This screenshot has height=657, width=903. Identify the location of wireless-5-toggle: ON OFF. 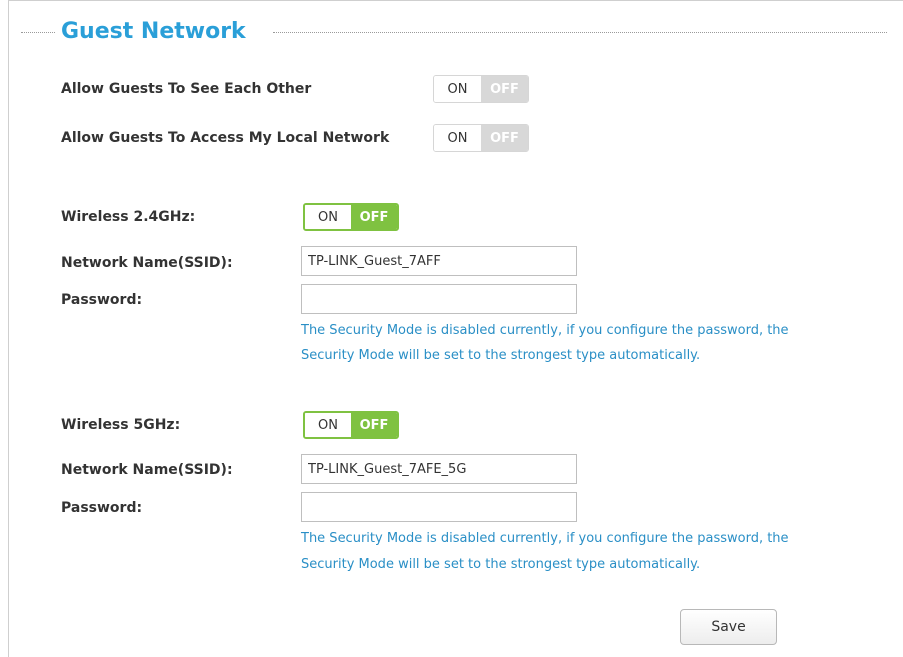
(351, 425).